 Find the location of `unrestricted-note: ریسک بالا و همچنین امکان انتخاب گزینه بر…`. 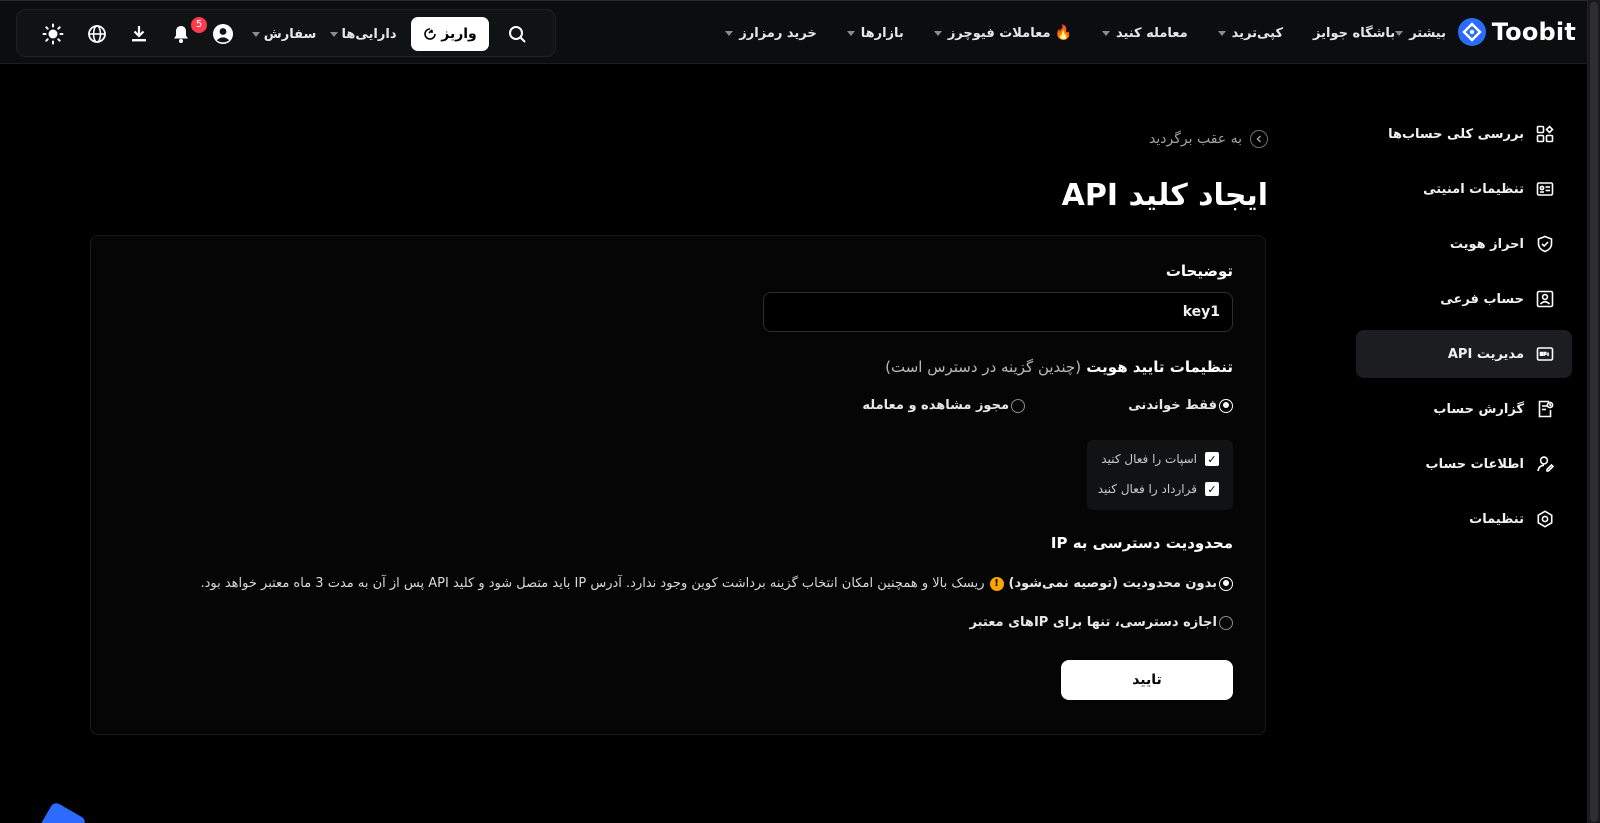

unrestricted-note: ریسک بالا و همچنین امکان انتخاب گزینه بر… is located at coordinates (592, 583).